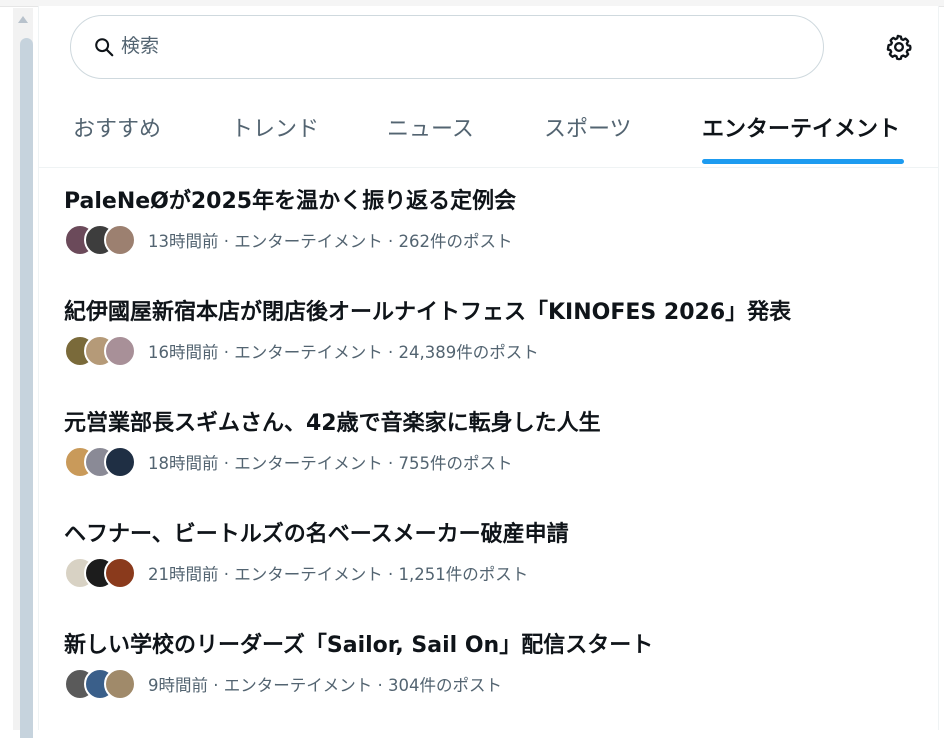 Image resolution: width=944 pixels, height=738 pixels. I want to click on tab-entertainment: エンターテイメント, so click(801, 127).